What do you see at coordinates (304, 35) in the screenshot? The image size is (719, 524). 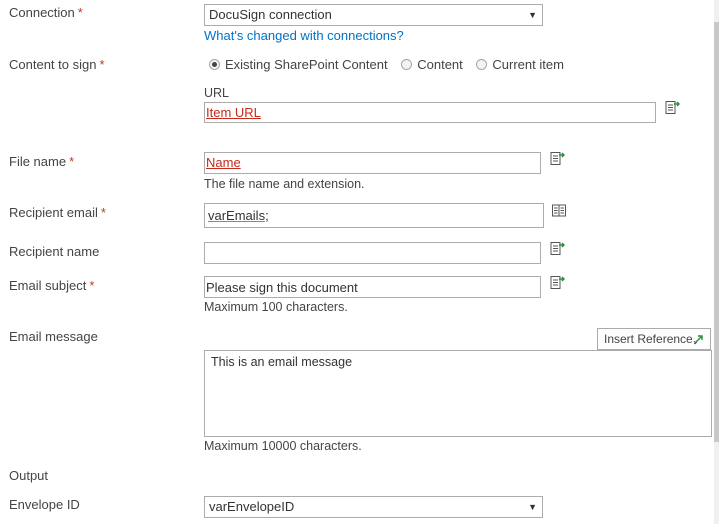 I see `whats-changed-link: What's changed with connections?` at bounding box center [304, 35].